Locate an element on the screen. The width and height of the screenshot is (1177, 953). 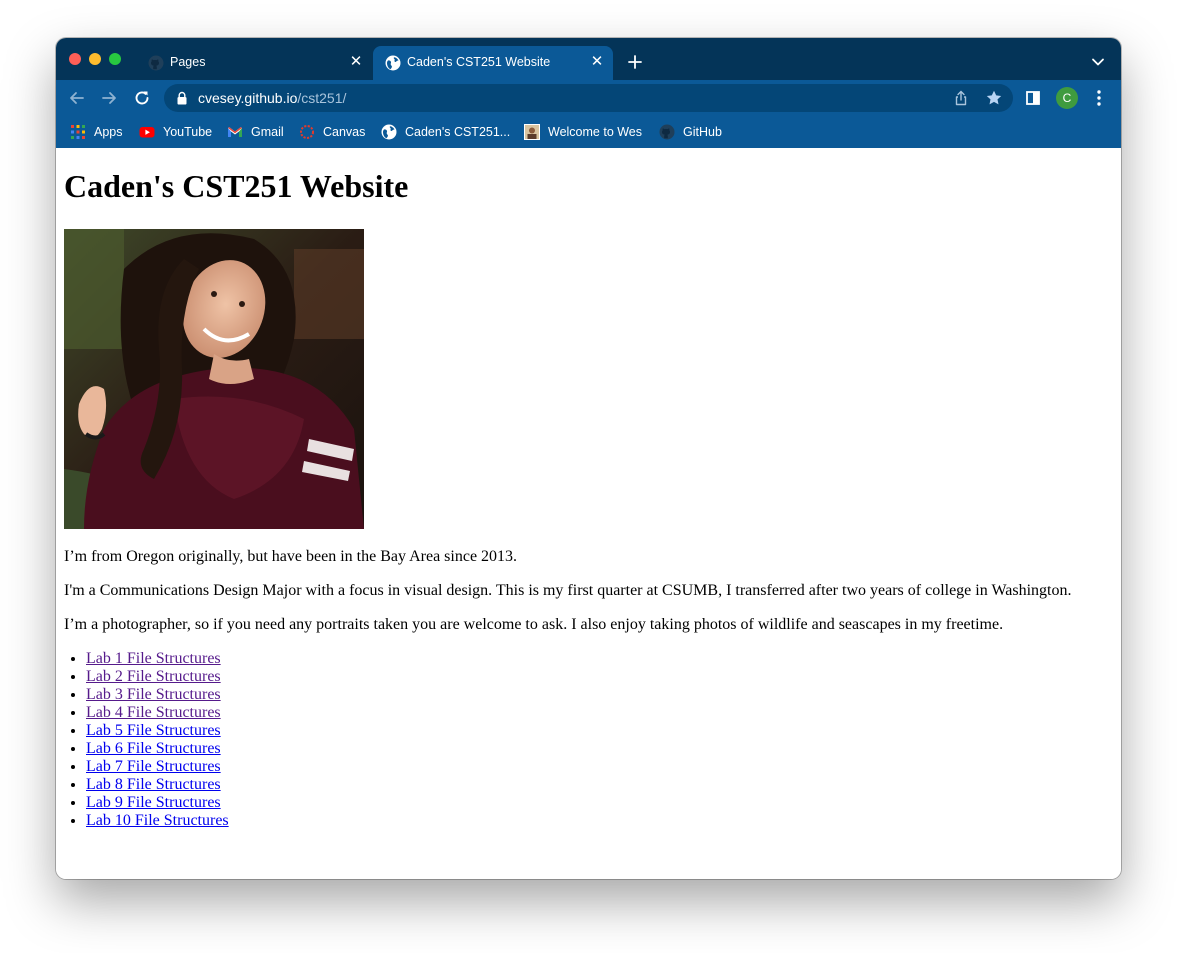
browser-toolbar: cvesey.github.io/cst251/ C is located at coordinates (588, 98).